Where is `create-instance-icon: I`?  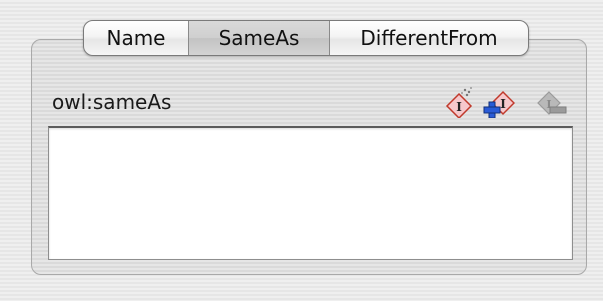 create-instance-icon: I is located at coordinates (459, 102).